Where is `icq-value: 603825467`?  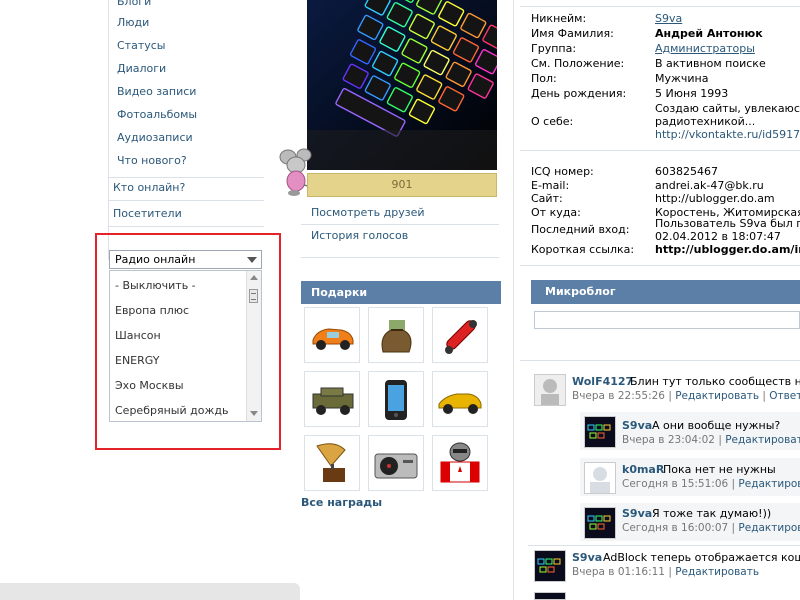
icq-value: 603825467 is located at coordinates (686, 171).